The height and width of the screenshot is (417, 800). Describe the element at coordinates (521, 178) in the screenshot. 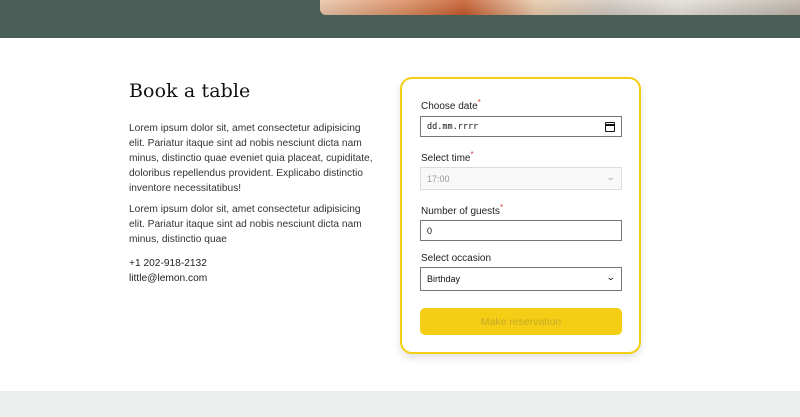

I see `time-select: 17:00 ⌄` at that location.